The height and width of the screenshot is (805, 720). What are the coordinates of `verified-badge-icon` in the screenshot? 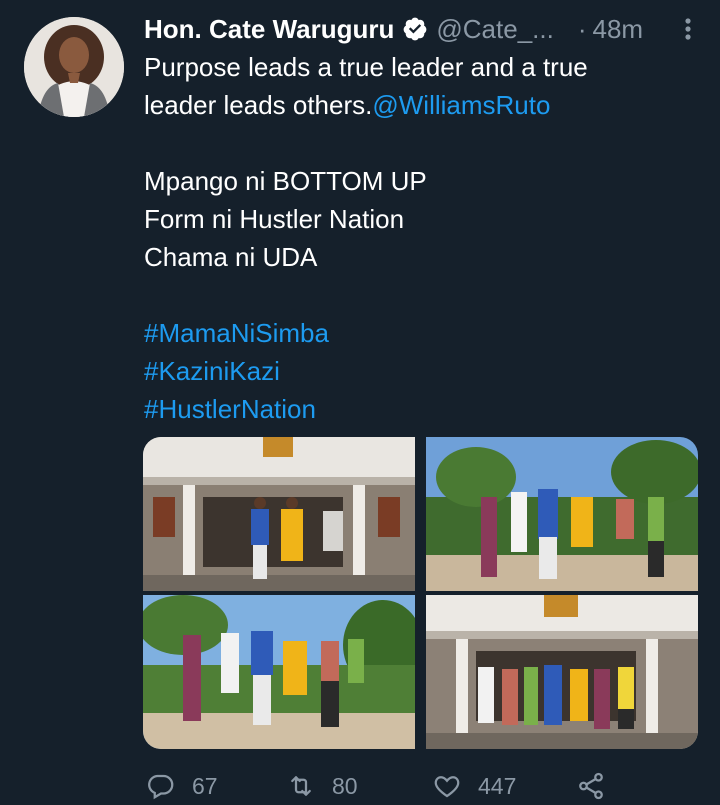 It's located at (415, 29).